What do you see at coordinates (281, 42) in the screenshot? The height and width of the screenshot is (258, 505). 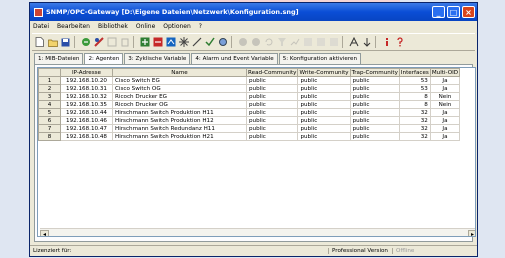 I see `filter-icon` at bounding box center [281, 42].